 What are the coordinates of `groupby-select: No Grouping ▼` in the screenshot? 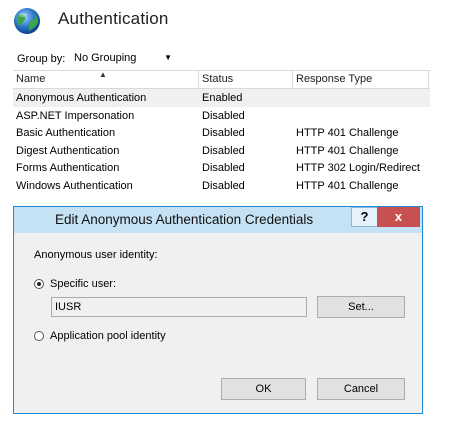 It's located at (123, 58).